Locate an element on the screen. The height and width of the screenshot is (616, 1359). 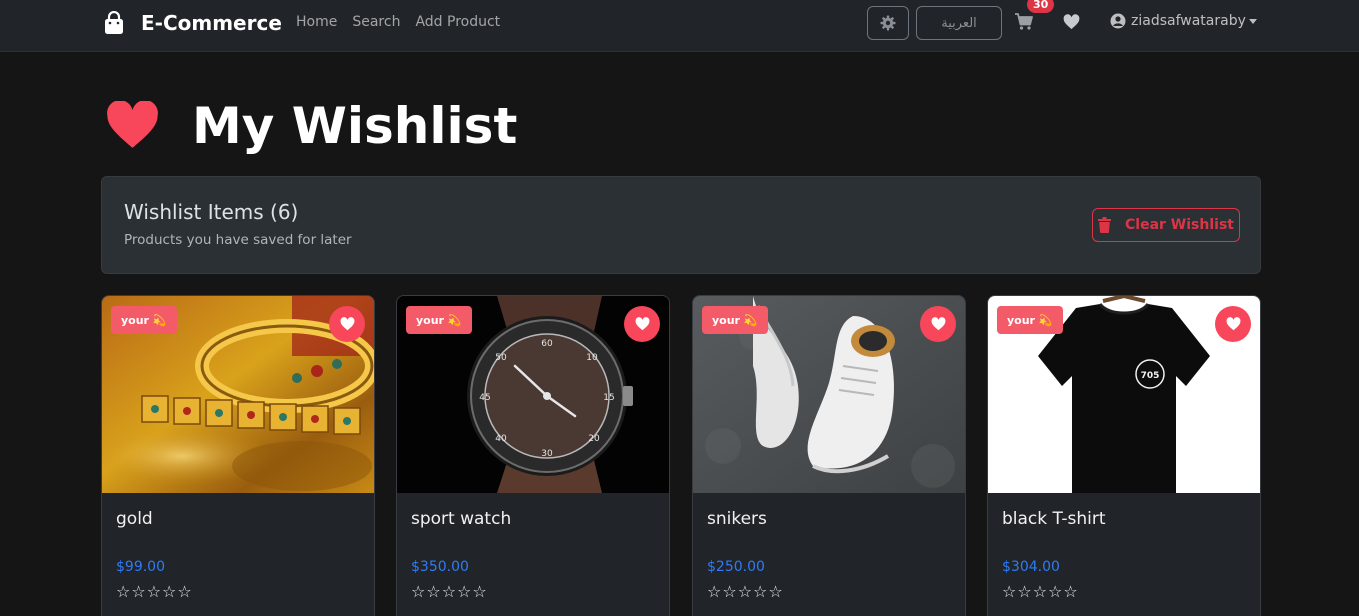
brand-link: E-Commerce is located at coordinates (192, 23).